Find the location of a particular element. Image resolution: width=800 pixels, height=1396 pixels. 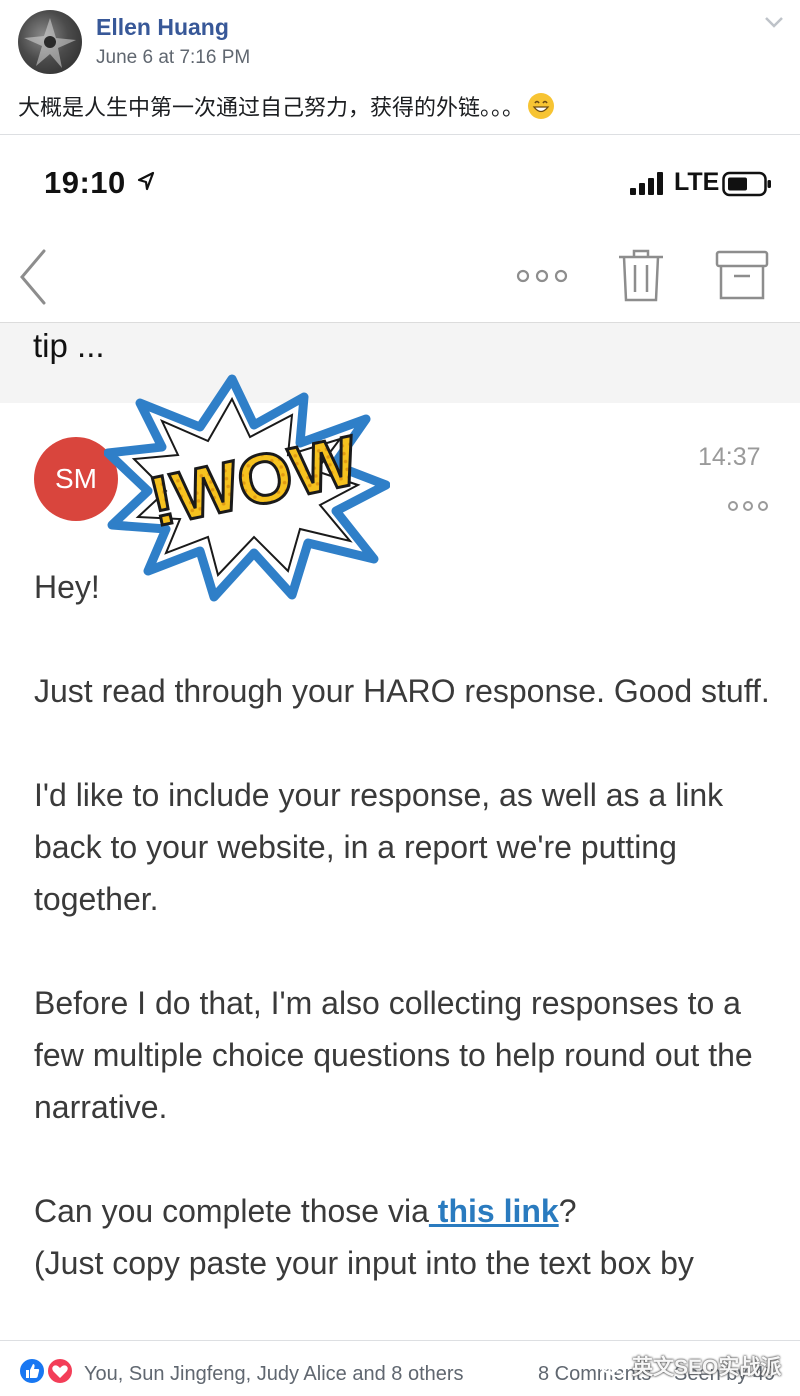

trash-icon is located at coordinates (641, 275).